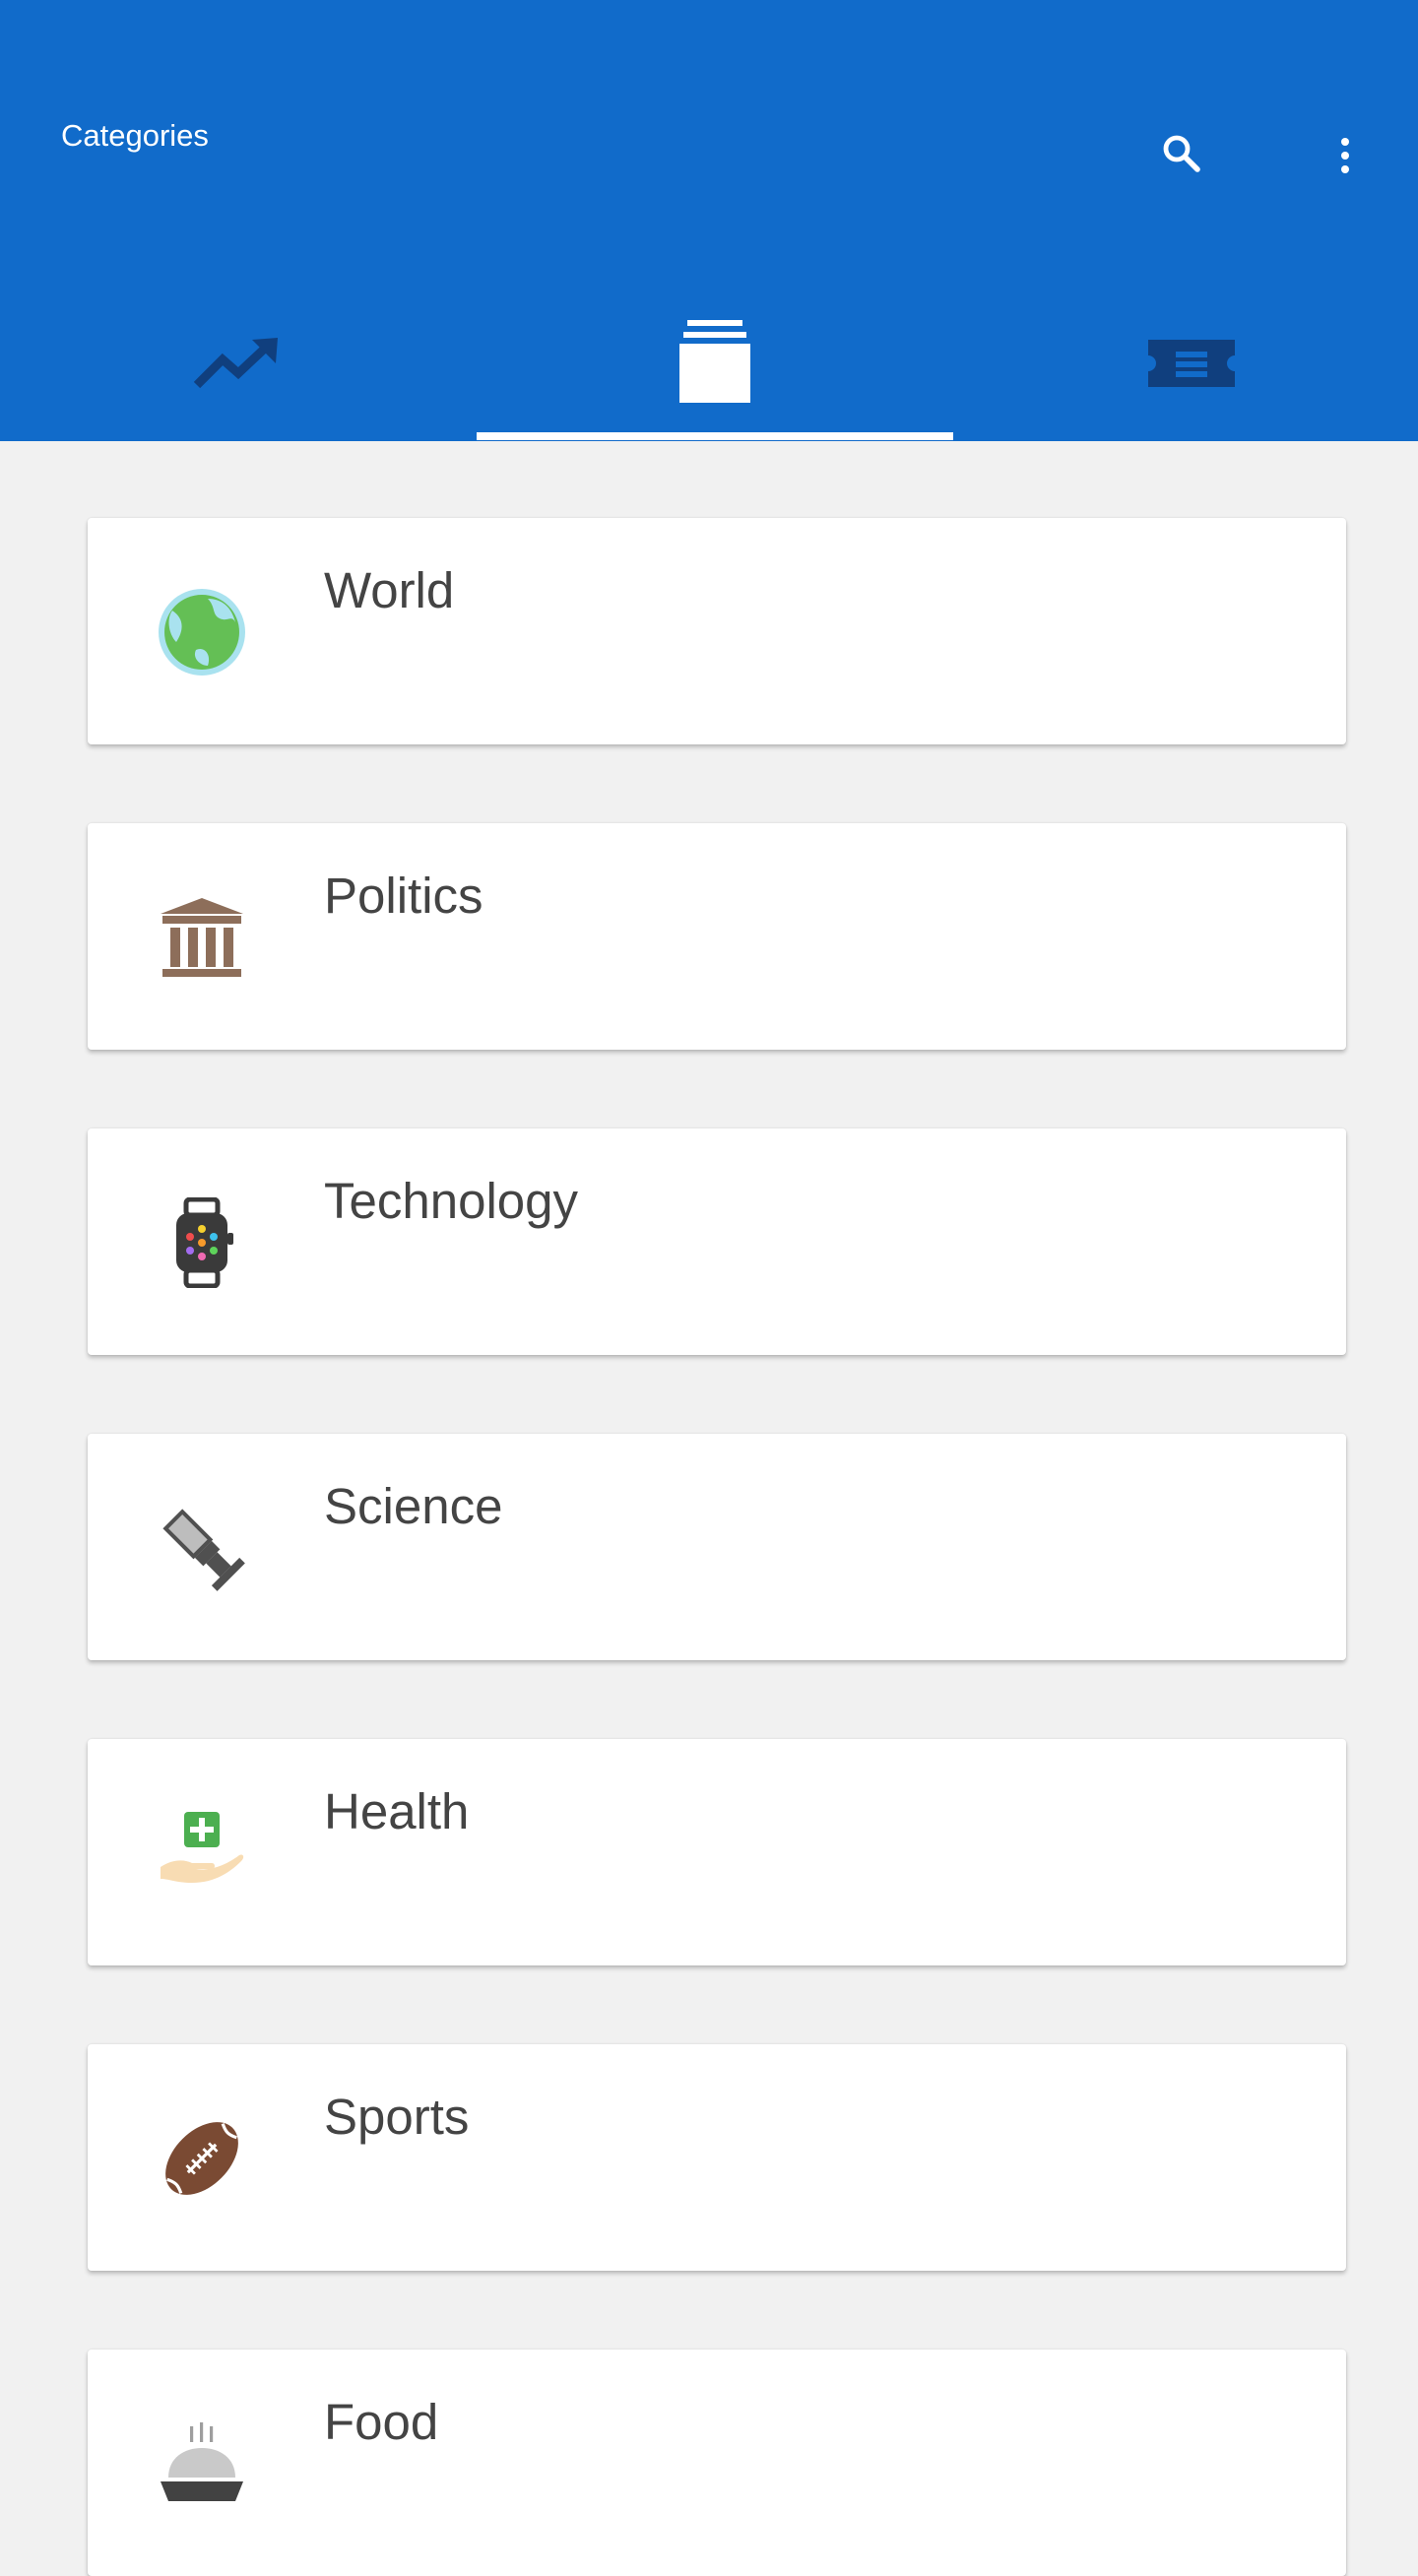 Image resolution: width=1418 pixels, height=2576 pixels. Describe the element at coordinates (717, 1852) in the screenshot. I see `category-card-health: Health` at that location.